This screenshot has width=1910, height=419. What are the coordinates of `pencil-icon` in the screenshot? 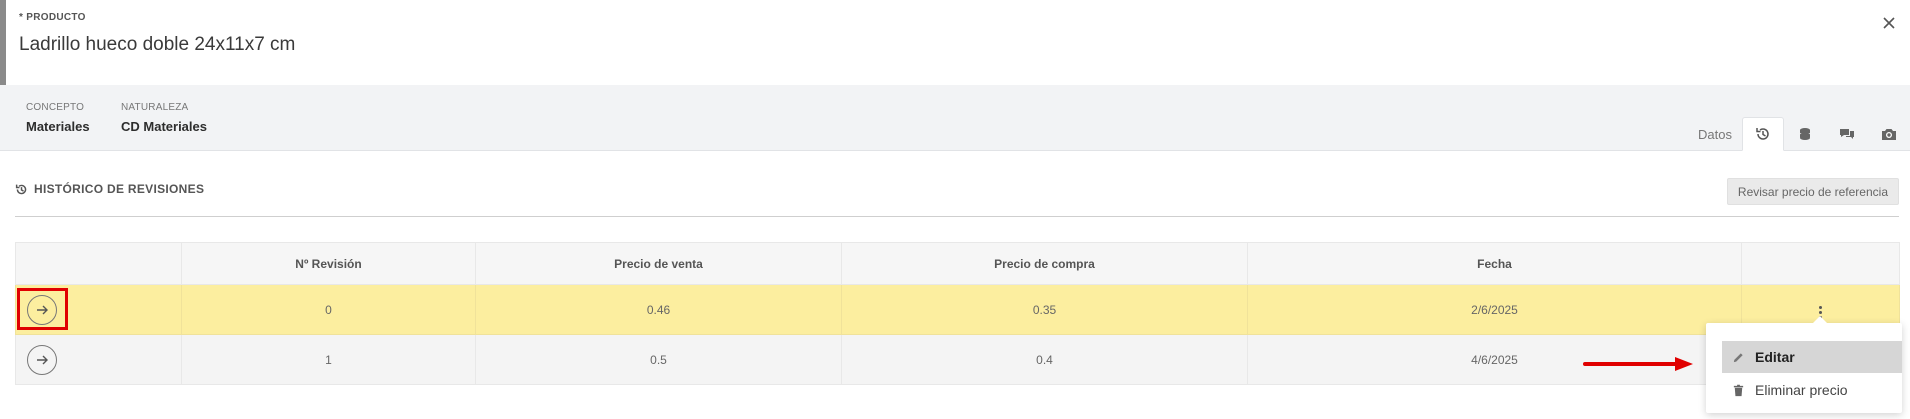 It's located at (1738, 357).